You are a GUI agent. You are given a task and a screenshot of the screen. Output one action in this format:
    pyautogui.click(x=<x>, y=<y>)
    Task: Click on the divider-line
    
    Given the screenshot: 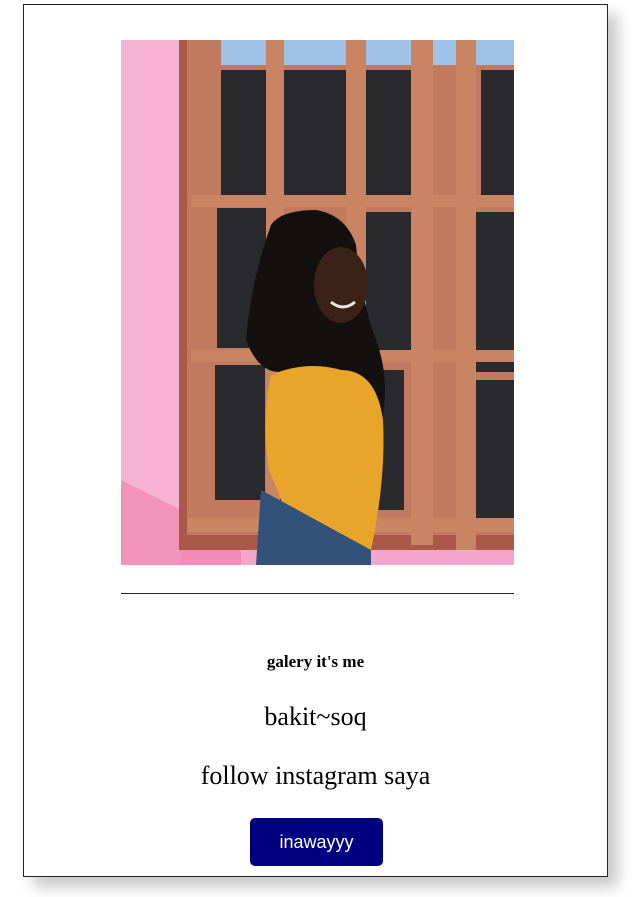 What is the action you would take?
    pyautogui.click(x=317, y=593)
    